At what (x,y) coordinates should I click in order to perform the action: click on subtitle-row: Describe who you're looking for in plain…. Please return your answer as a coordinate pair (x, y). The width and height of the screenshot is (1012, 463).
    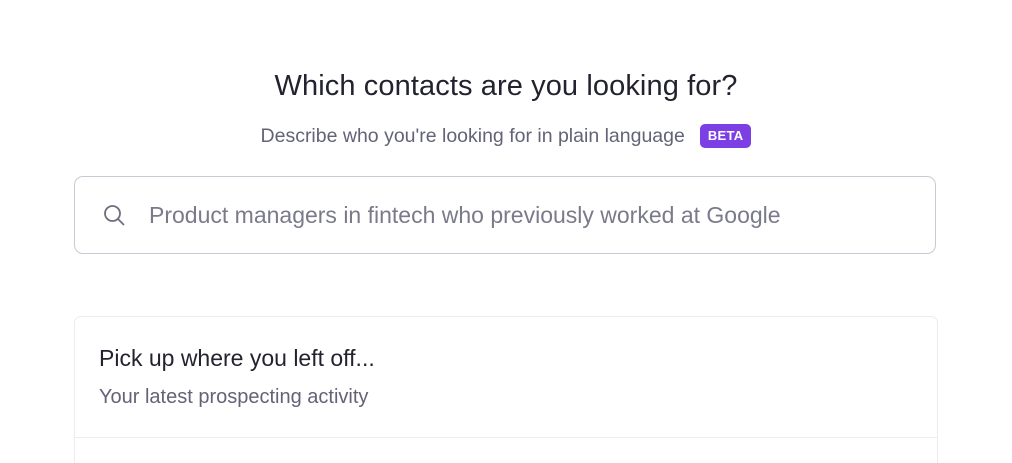
    Looking at the image, I should click on (506, 136).